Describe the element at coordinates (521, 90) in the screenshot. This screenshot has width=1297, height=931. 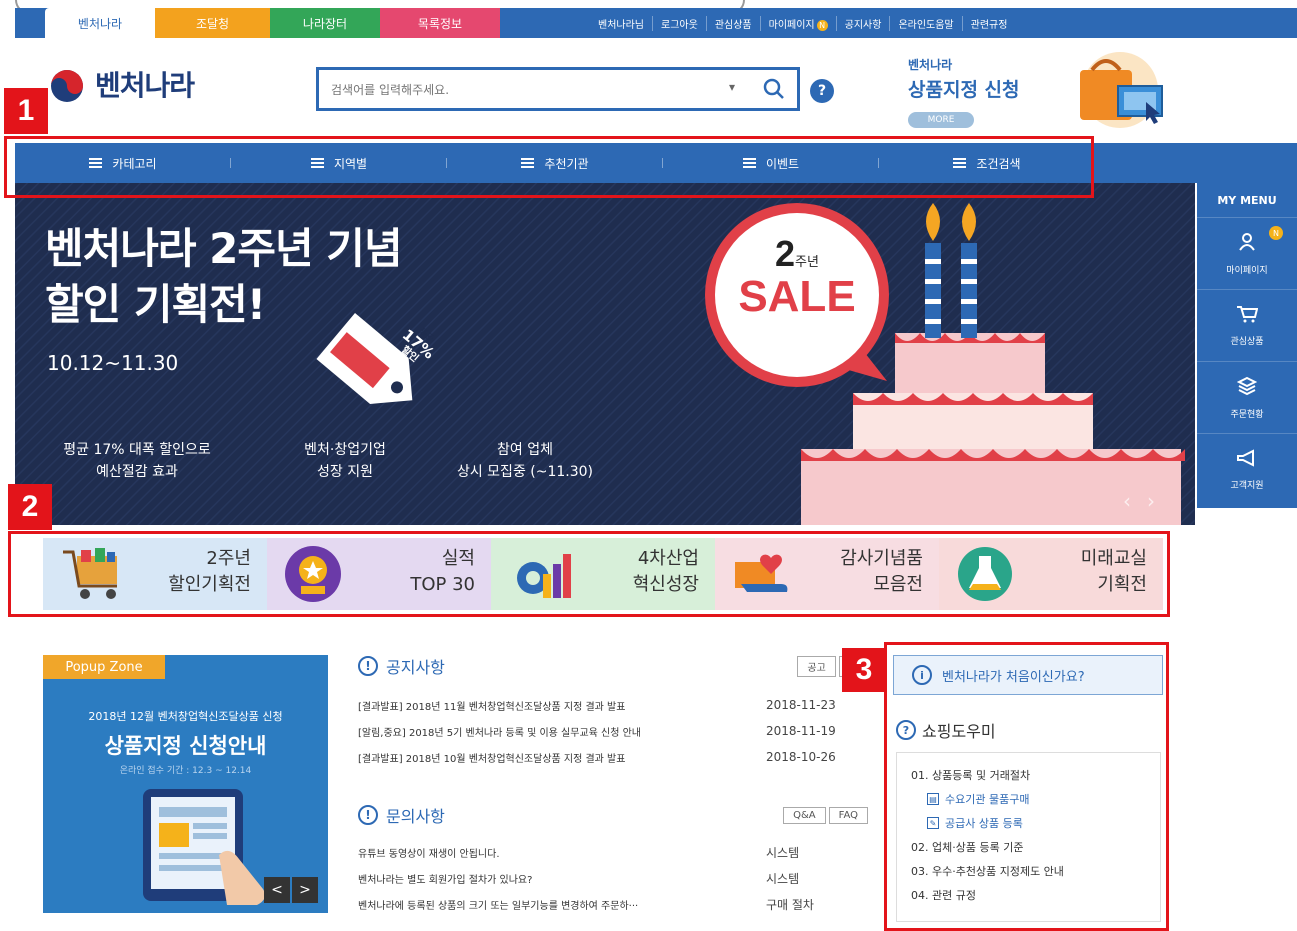
I see `search-input` at that location.